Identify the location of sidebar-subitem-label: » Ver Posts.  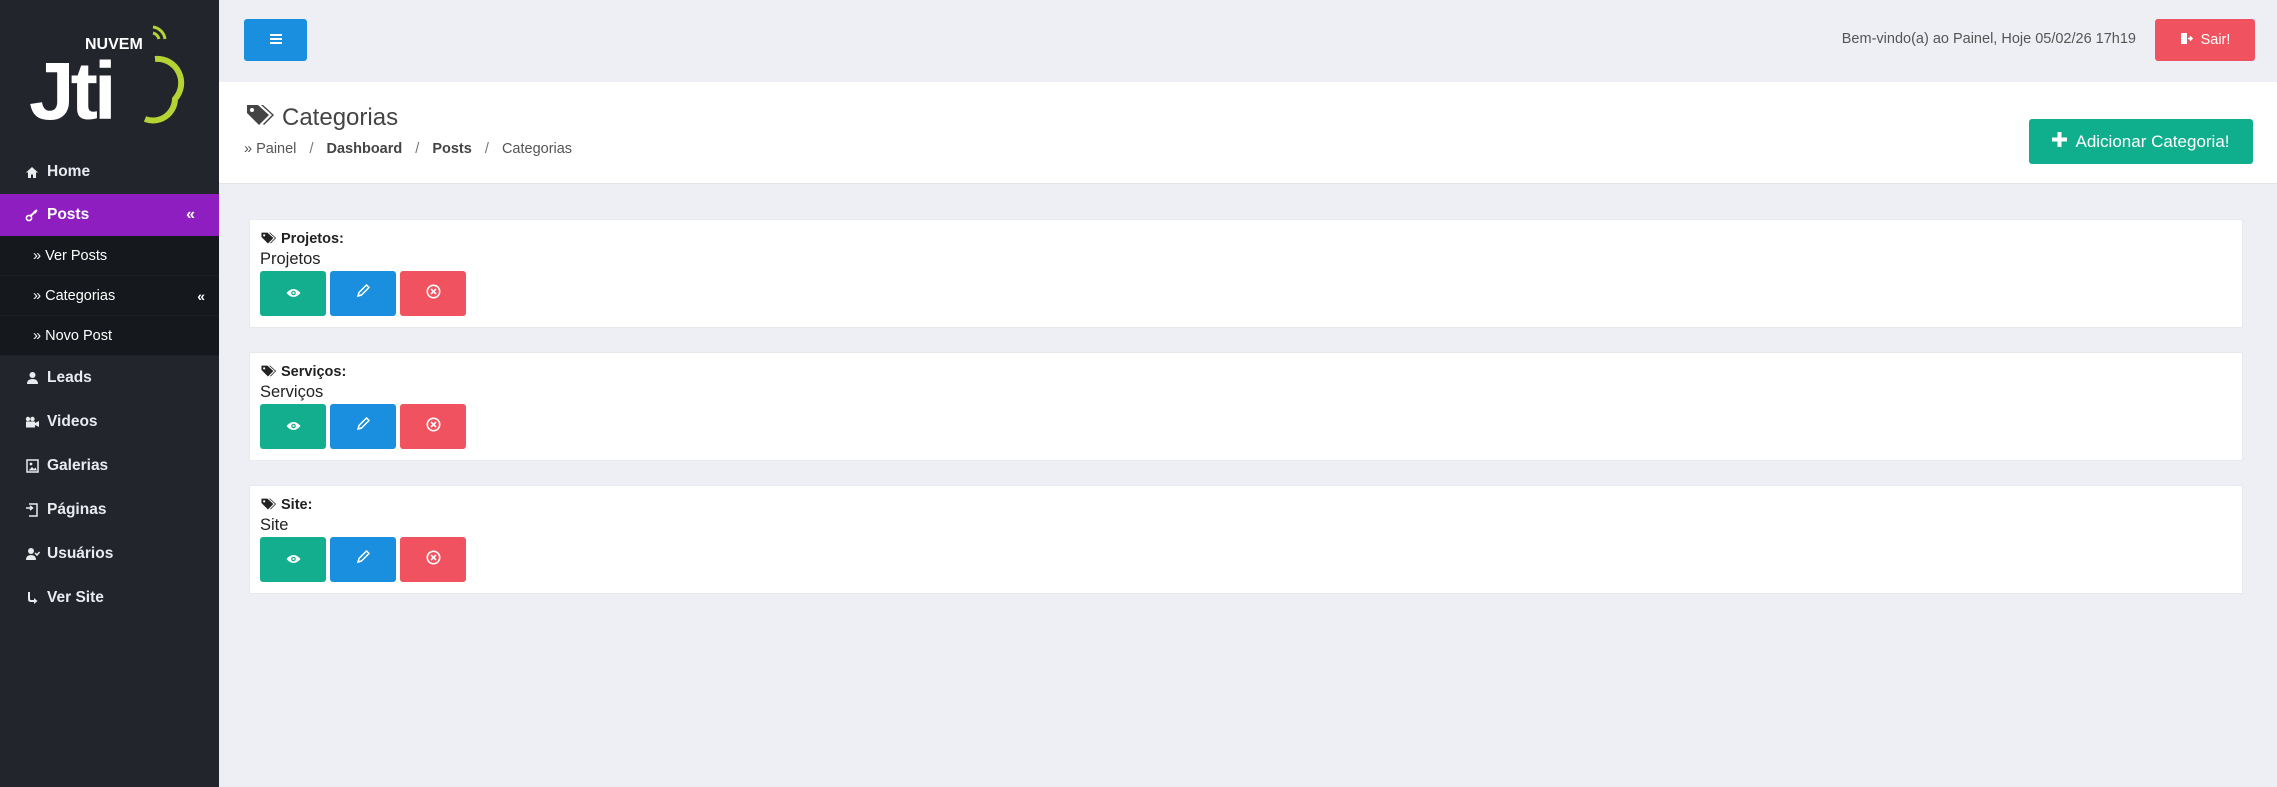
(70, 255).